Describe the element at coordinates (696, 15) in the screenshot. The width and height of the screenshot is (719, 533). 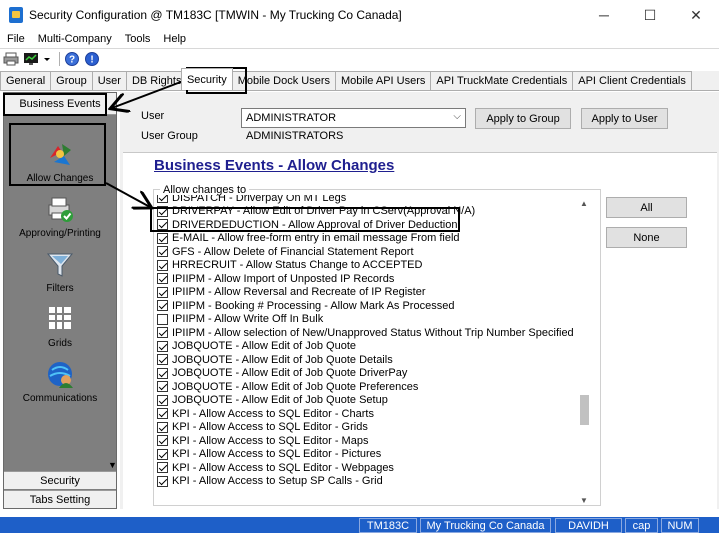
I see `close-button: ✕` at that location.